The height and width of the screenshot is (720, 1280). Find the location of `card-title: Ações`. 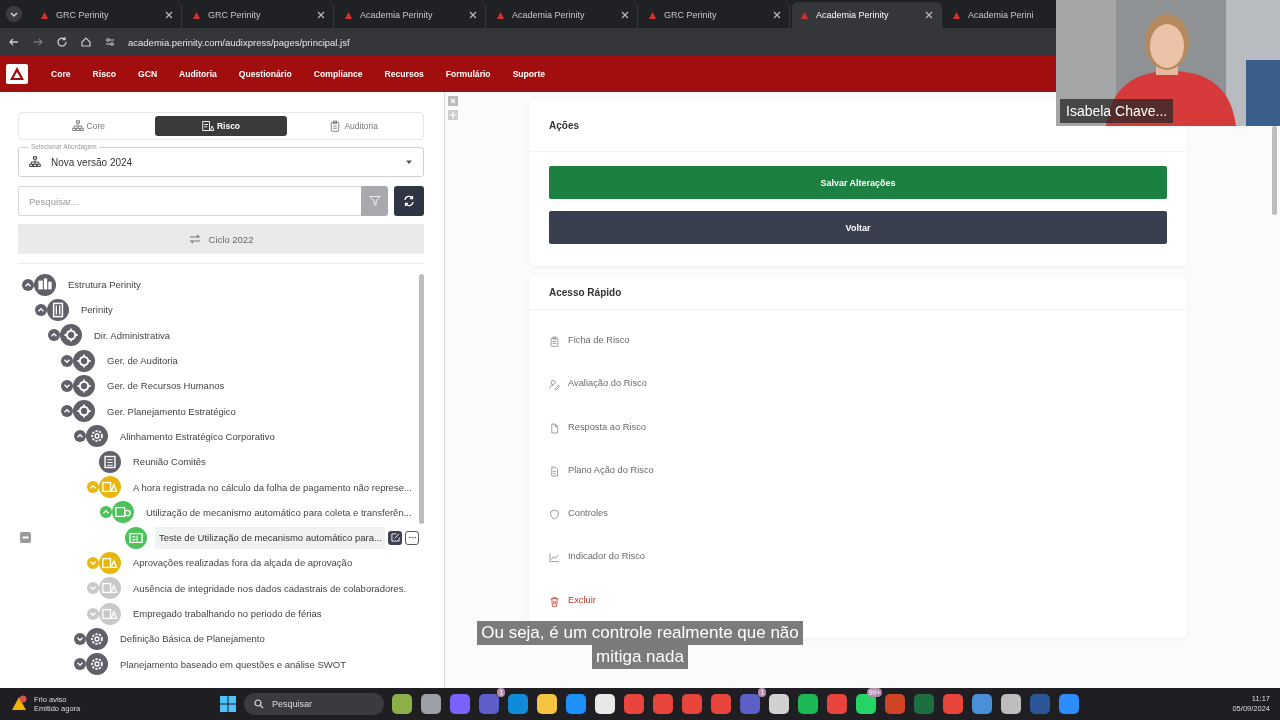

card-title: Ações is located at coordinates (564, 125).